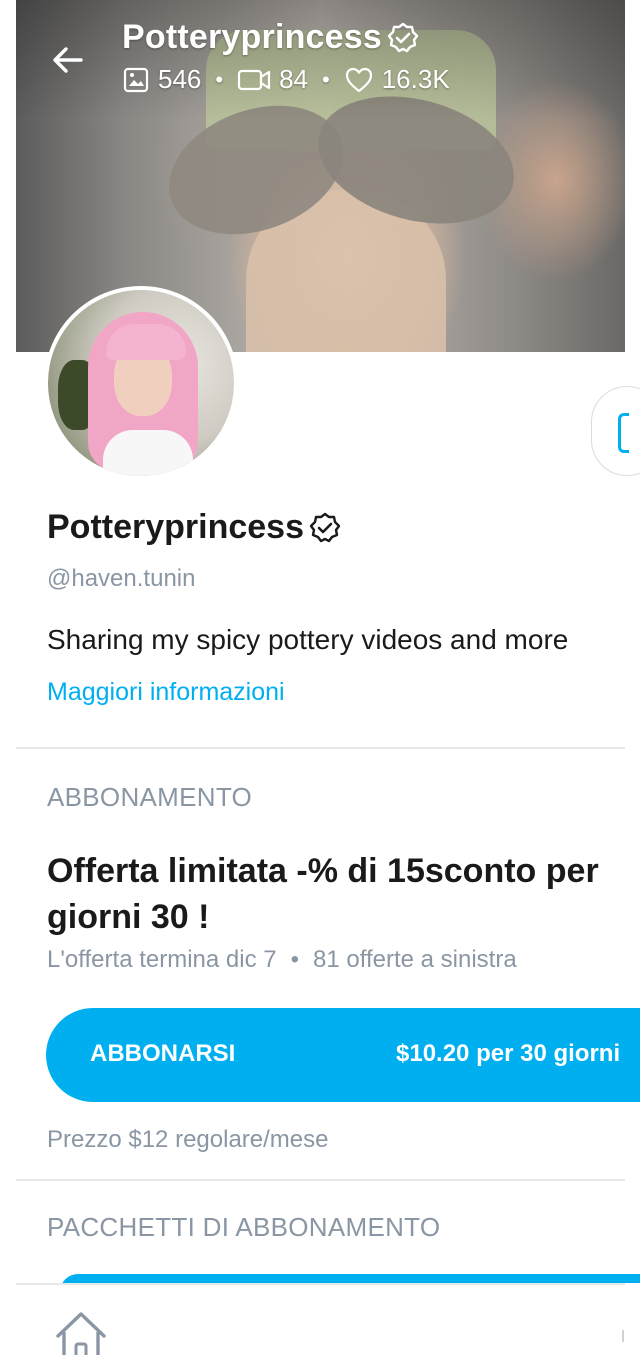 The height and width of the screenshot is (1355, 640). I want to click on profile-handle: @haven.tunin, so click(121, 578).